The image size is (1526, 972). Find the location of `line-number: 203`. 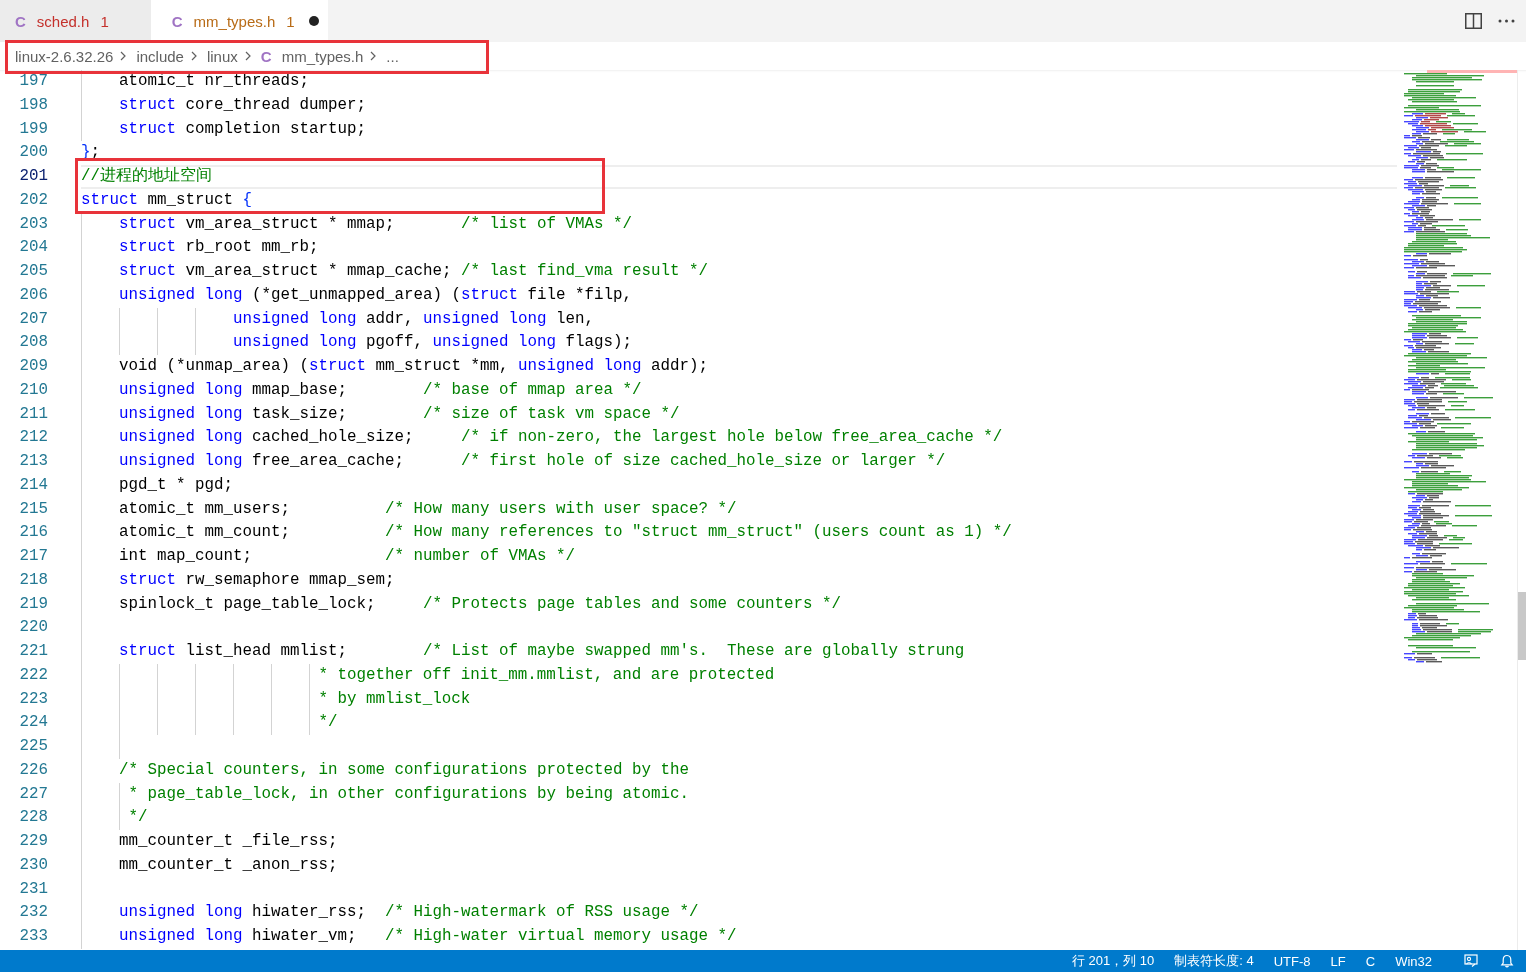

line-number: 203 is located at coordinates (33, 223).